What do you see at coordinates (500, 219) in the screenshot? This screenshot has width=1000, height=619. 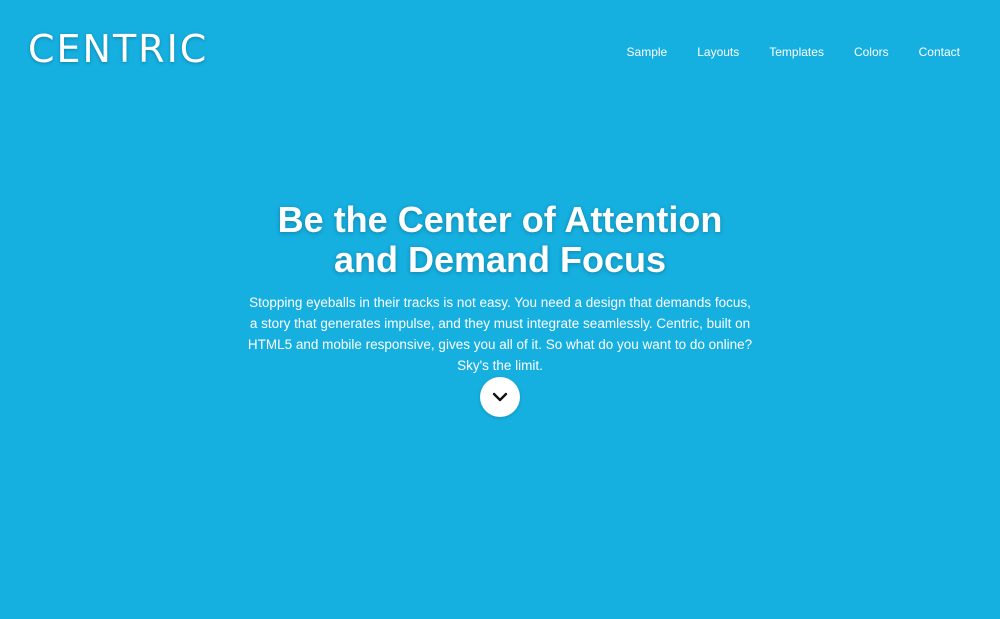 I see `hero-title-line-1: Be the Center of Attention` at bounding box center [500, 219].